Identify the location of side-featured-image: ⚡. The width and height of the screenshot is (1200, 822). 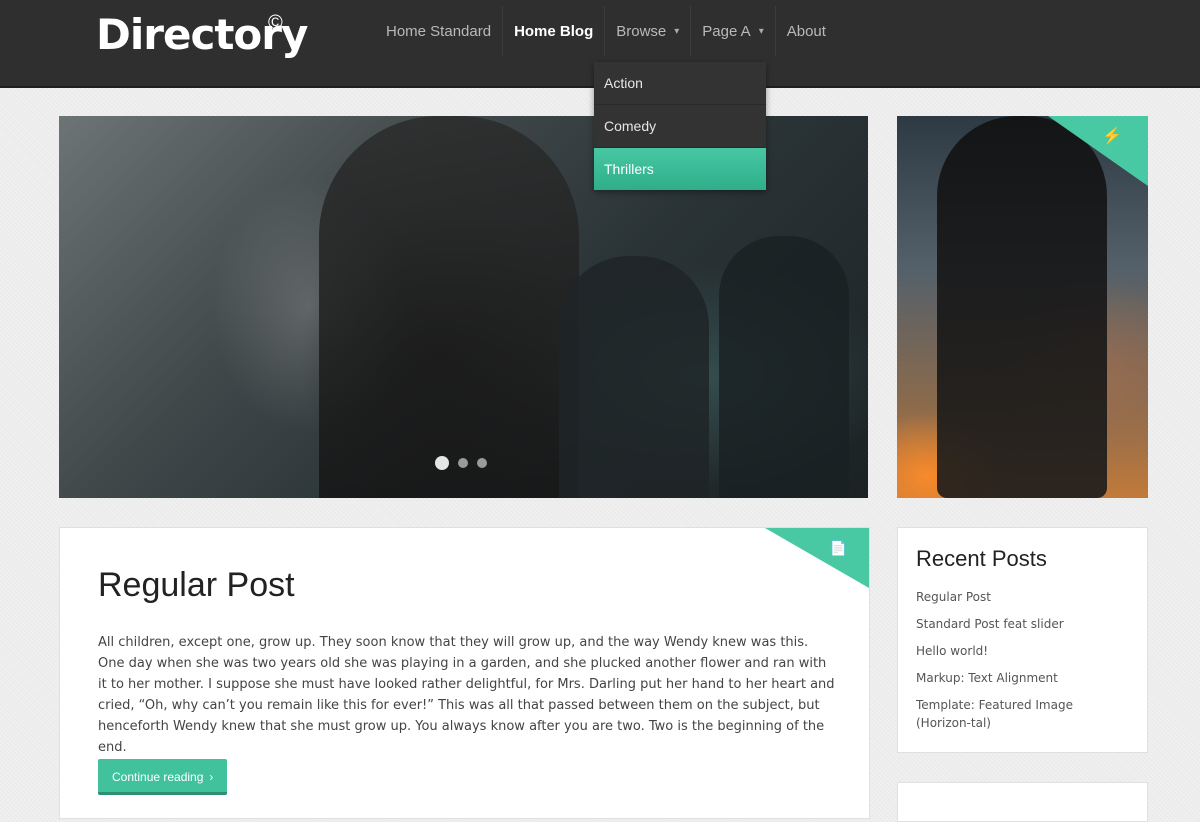
(1022, 307).